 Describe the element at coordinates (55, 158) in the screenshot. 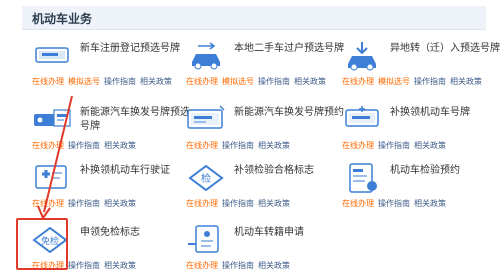

I see `red-arrow-icon` at that location.